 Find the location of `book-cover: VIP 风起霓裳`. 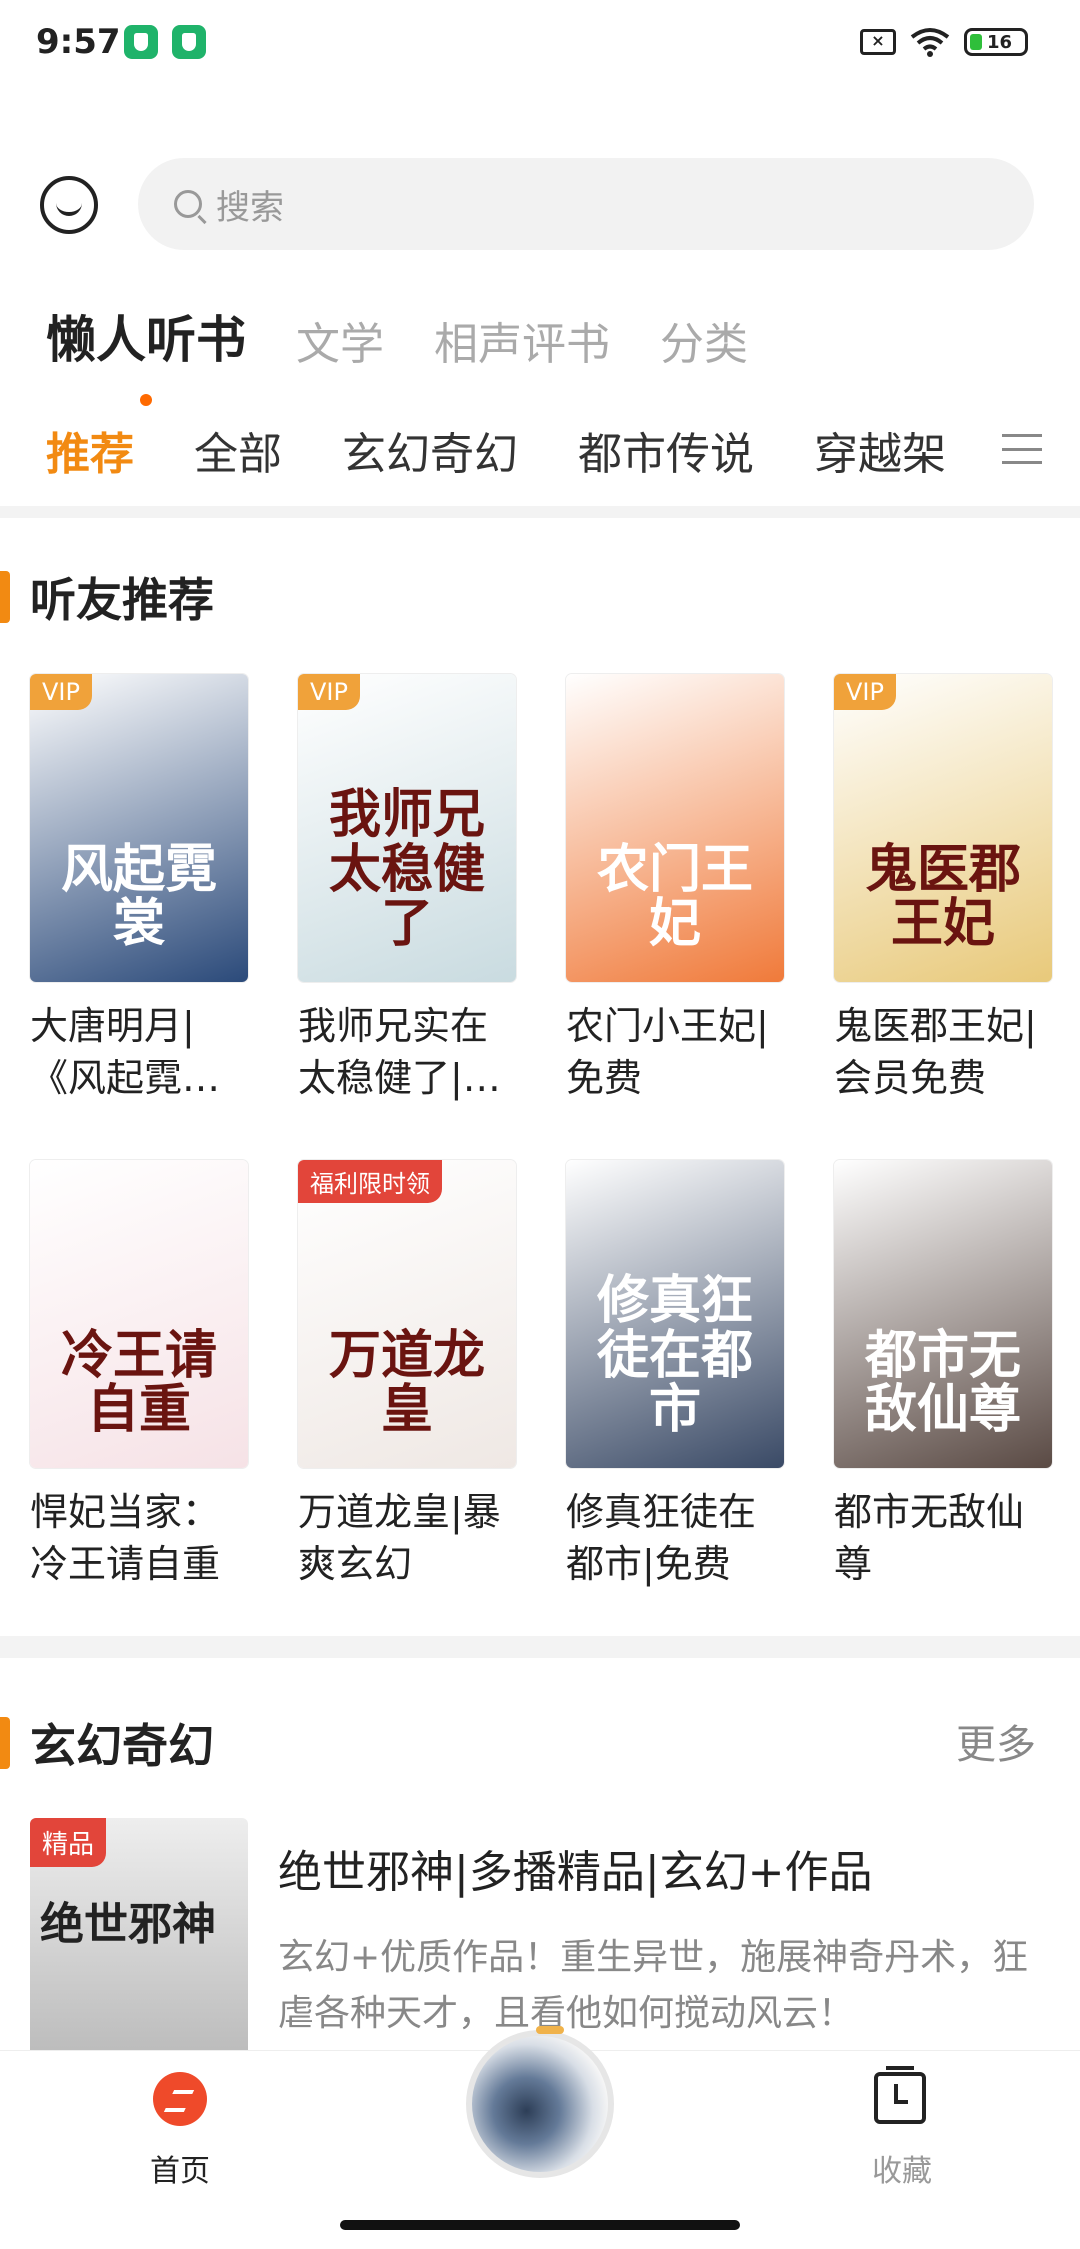

book-cover: VIP 风起霓裳 is located at coordinates (139, 828).